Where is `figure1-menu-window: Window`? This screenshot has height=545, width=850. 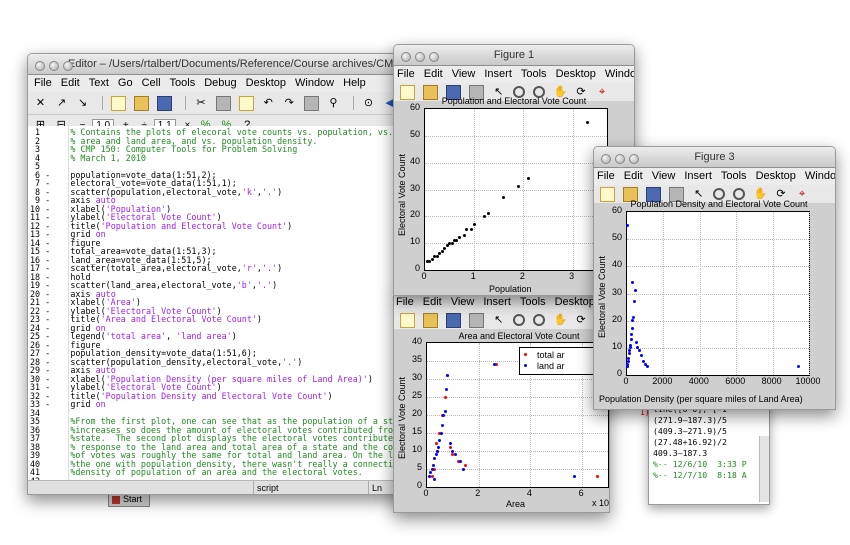 figure1-menu-window: Window is located at coordinates (619, 74).